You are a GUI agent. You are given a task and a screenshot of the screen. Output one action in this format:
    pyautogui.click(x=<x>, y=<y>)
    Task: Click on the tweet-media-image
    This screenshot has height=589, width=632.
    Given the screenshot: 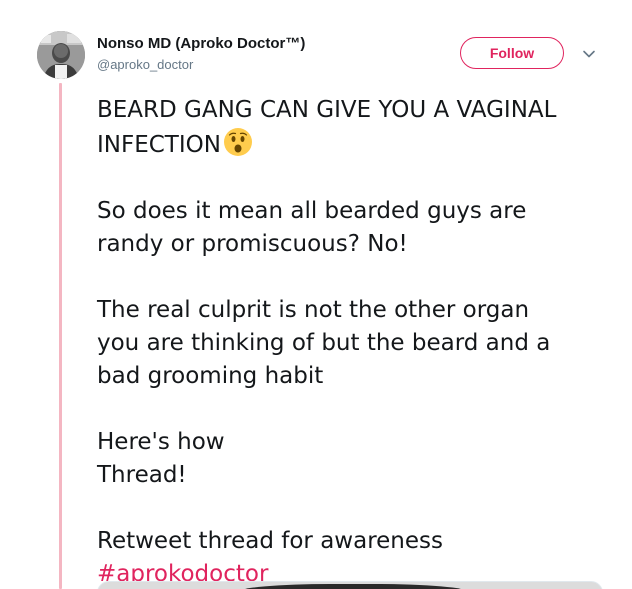 What is the action you would take?
    pyautogui.click(x=350, y=585)
    